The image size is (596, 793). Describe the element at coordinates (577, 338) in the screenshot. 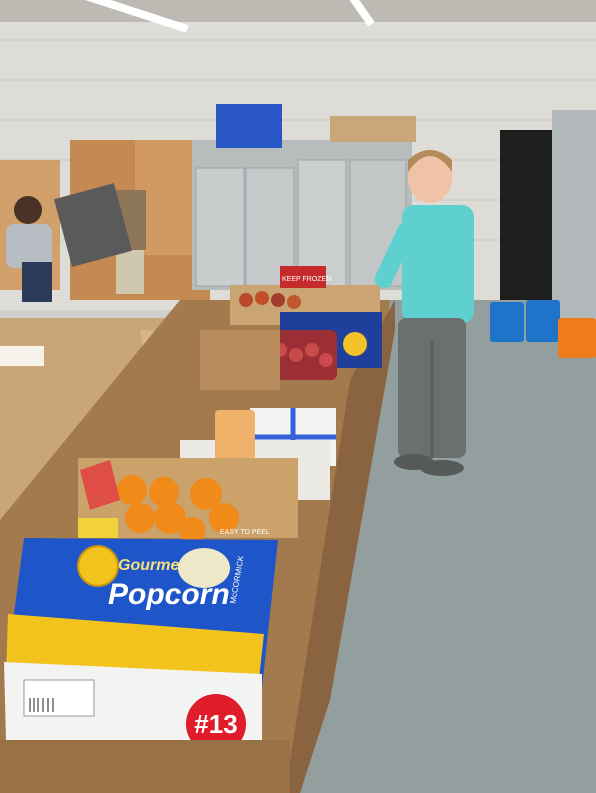

I see `orange-bucket` at that location.